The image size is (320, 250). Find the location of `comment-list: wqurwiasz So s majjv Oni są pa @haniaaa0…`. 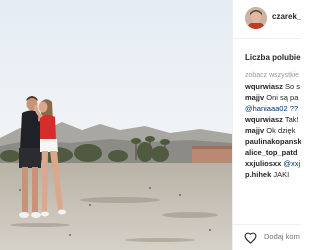

comment-list: wqurwiasz So s majjv Oni są pa @haniaaa0… is located at coordinates (273, 131).